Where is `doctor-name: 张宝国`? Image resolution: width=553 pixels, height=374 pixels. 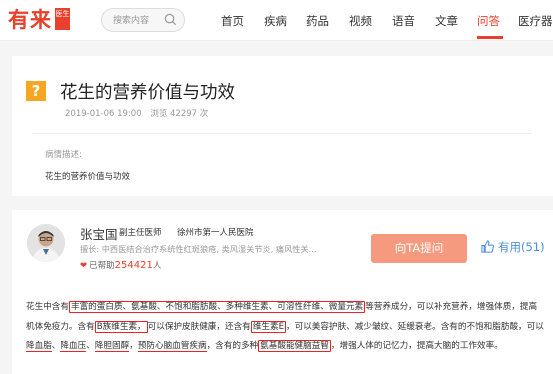
doctor-name: 张宝国 is located at coordinates (99, 233).